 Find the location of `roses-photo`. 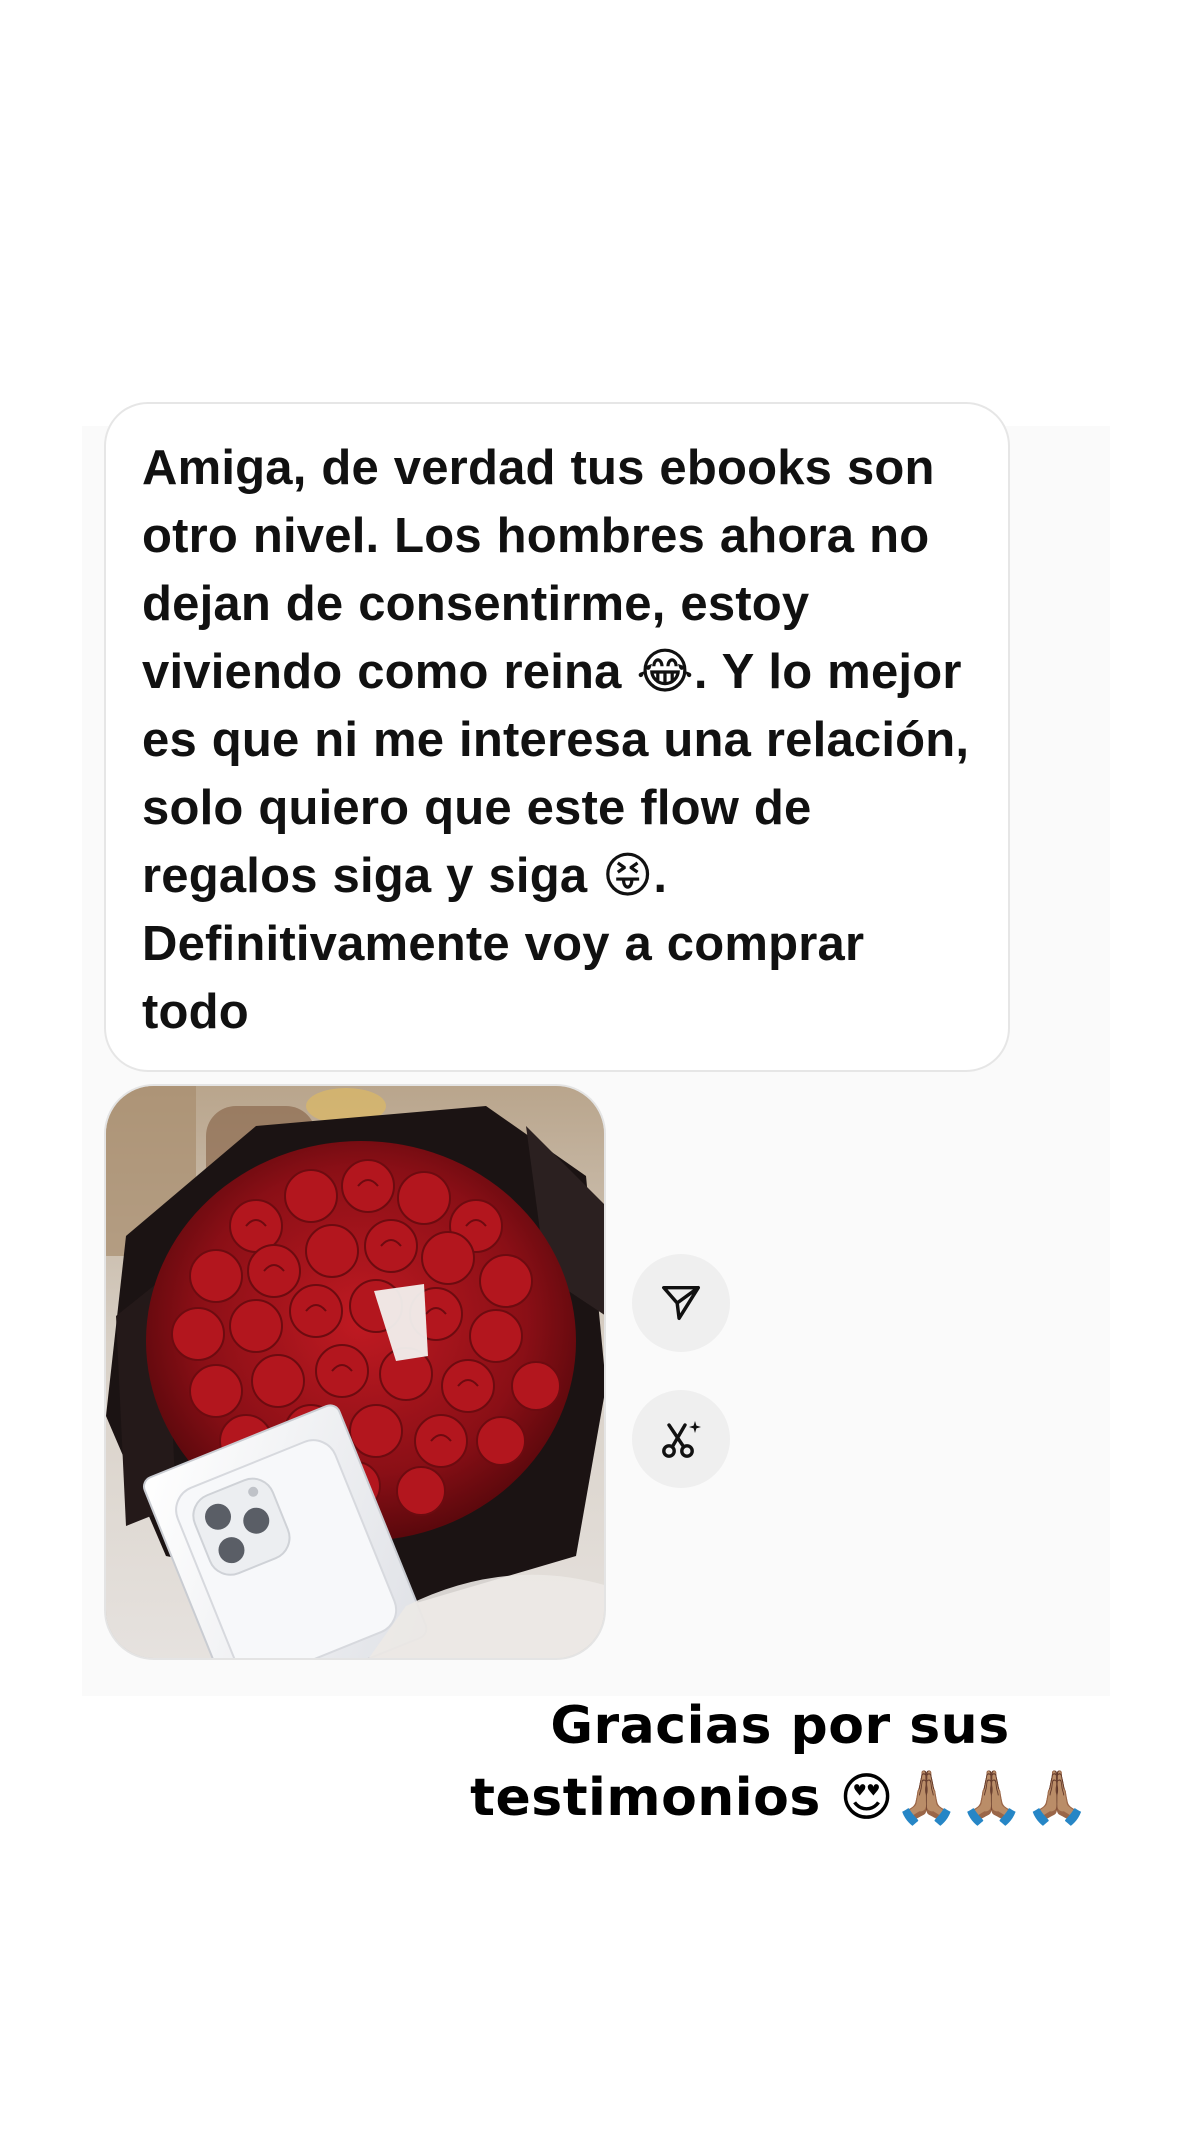

roses-photo is located at coordinates (355, 1372).